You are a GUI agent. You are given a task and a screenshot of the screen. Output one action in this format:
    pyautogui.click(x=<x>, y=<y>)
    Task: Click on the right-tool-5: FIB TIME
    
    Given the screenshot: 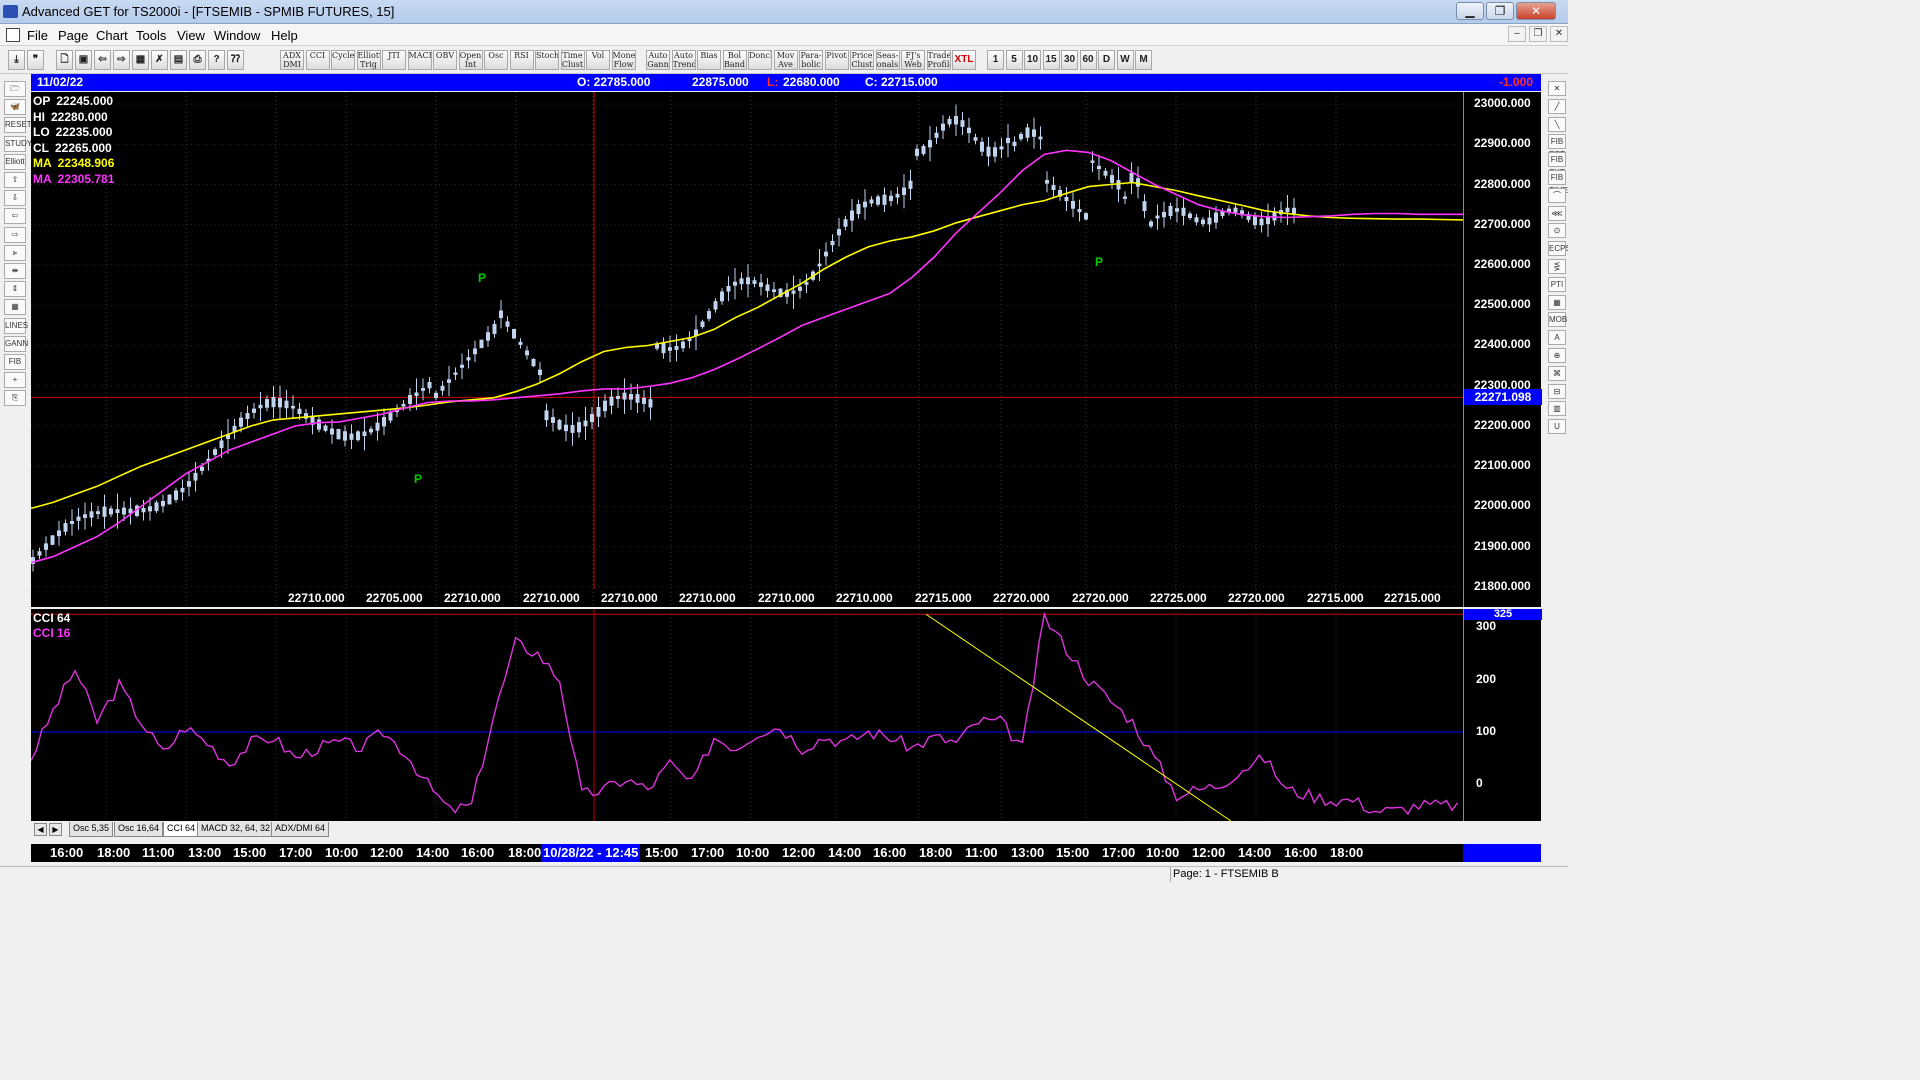 What is the action you would take?
    pyautogui.click(x=1558, y=182)
    